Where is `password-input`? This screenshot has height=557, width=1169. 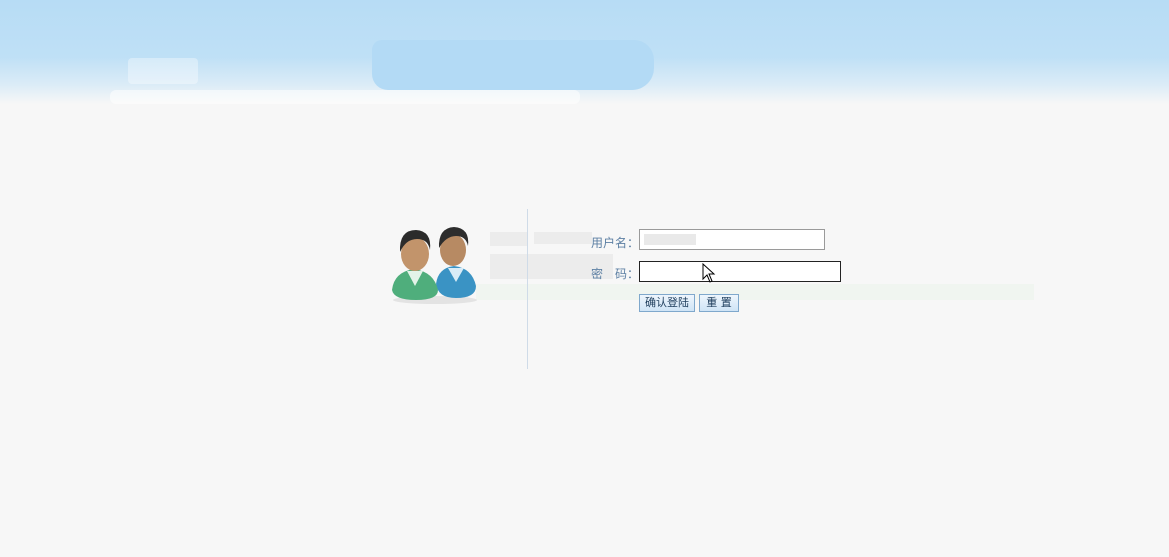
password-input is located at coordinates (740, 271).